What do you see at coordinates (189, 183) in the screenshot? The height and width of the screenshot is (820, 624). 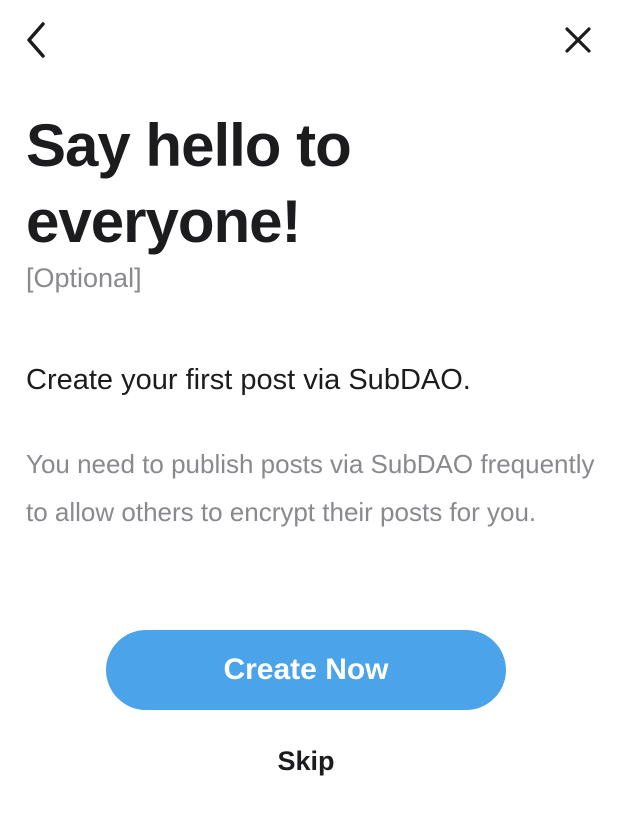 I see `page-title: Say hello to everyone!` at bounding box center [189, 183].